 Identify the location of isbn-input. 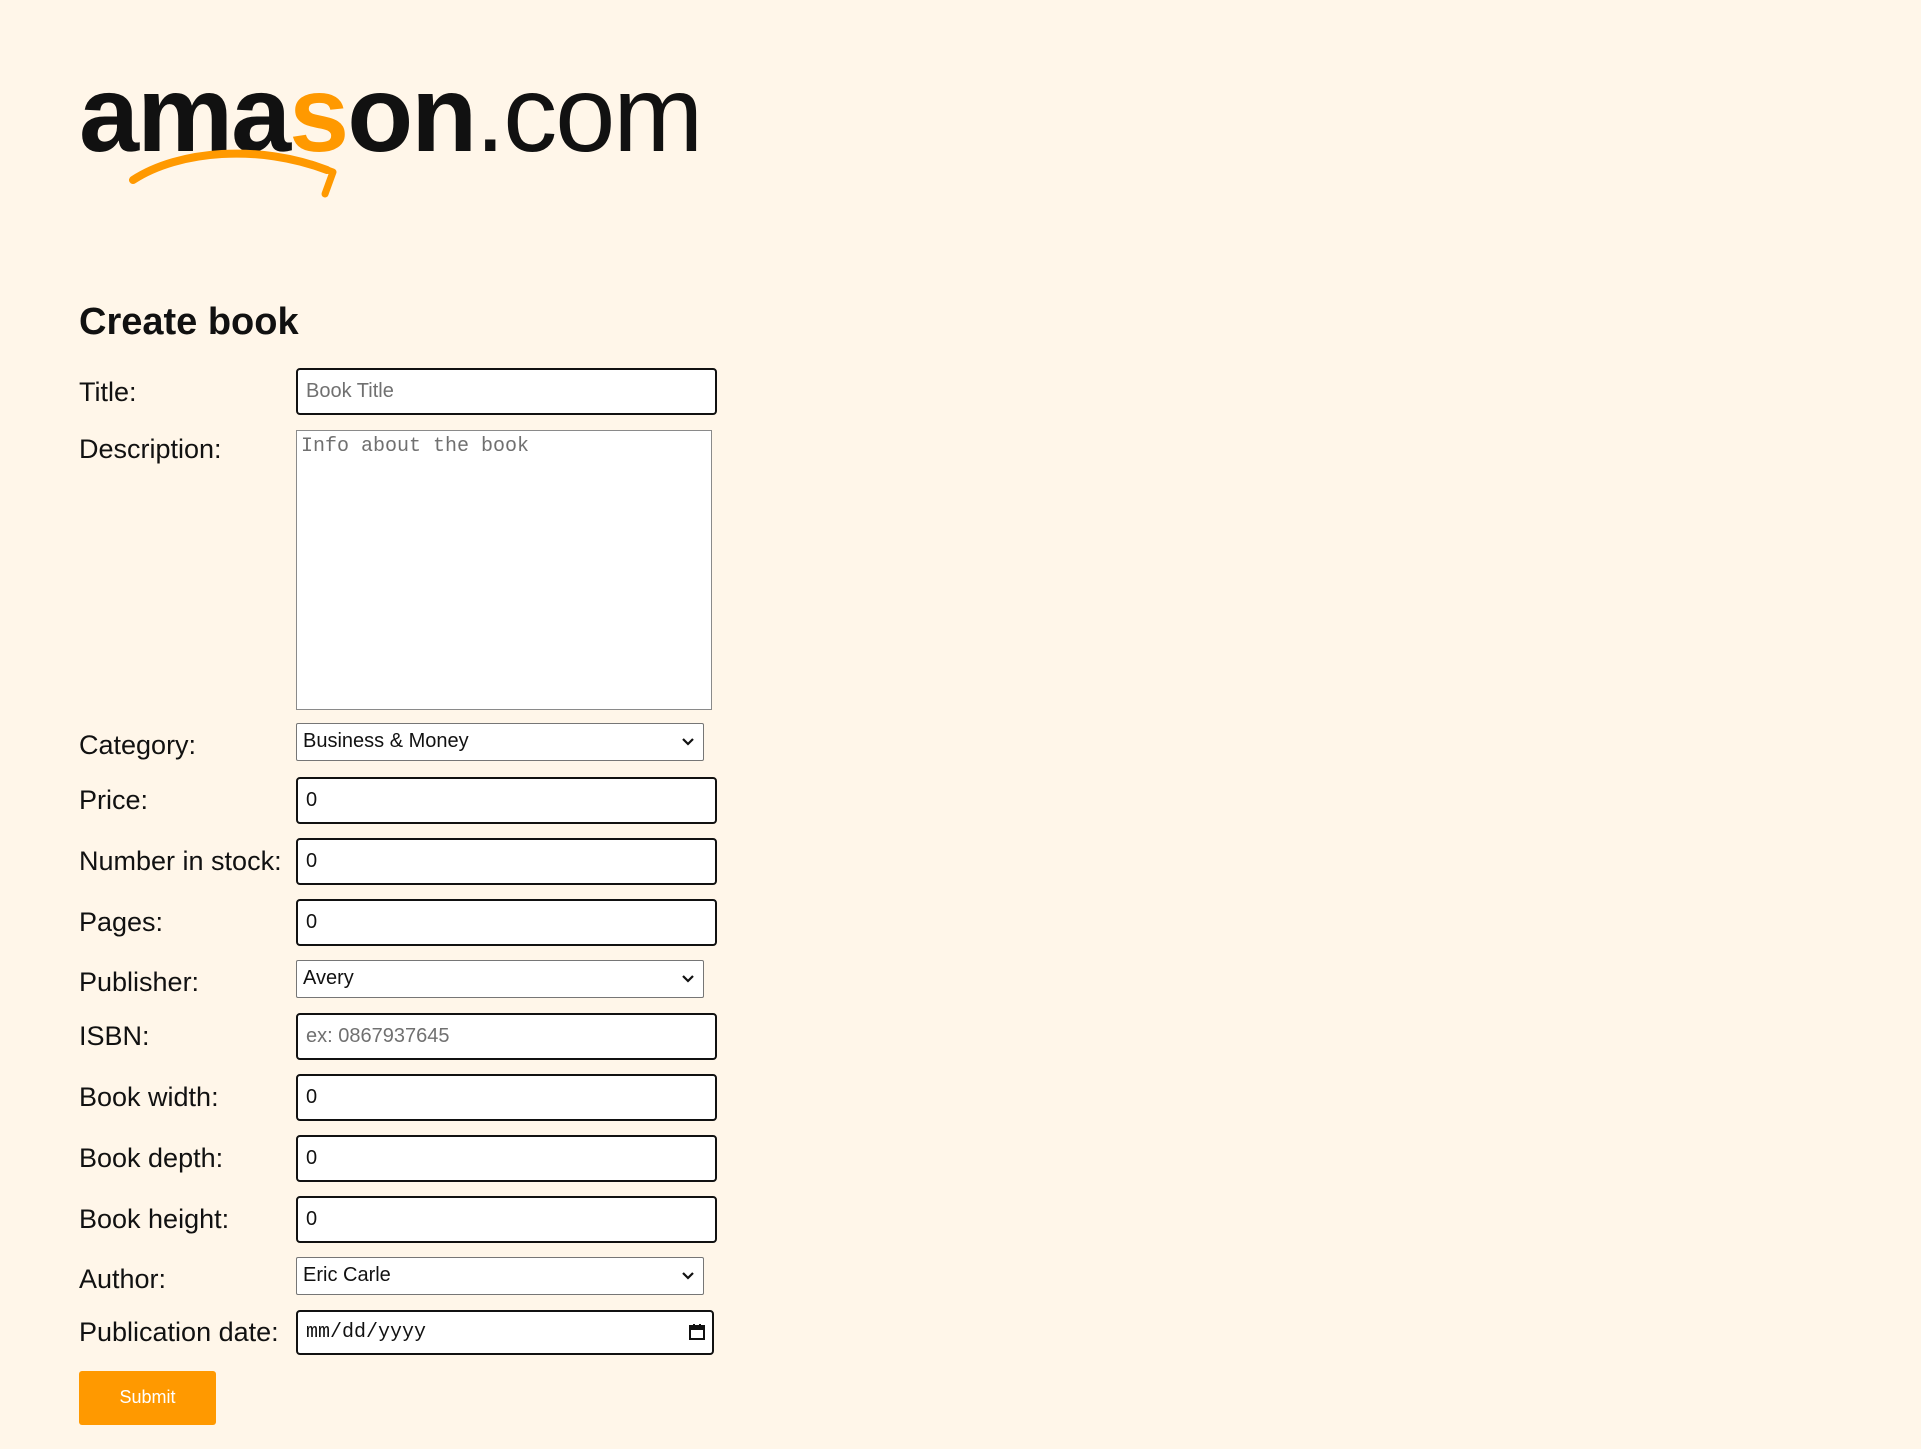
(506, 1036).